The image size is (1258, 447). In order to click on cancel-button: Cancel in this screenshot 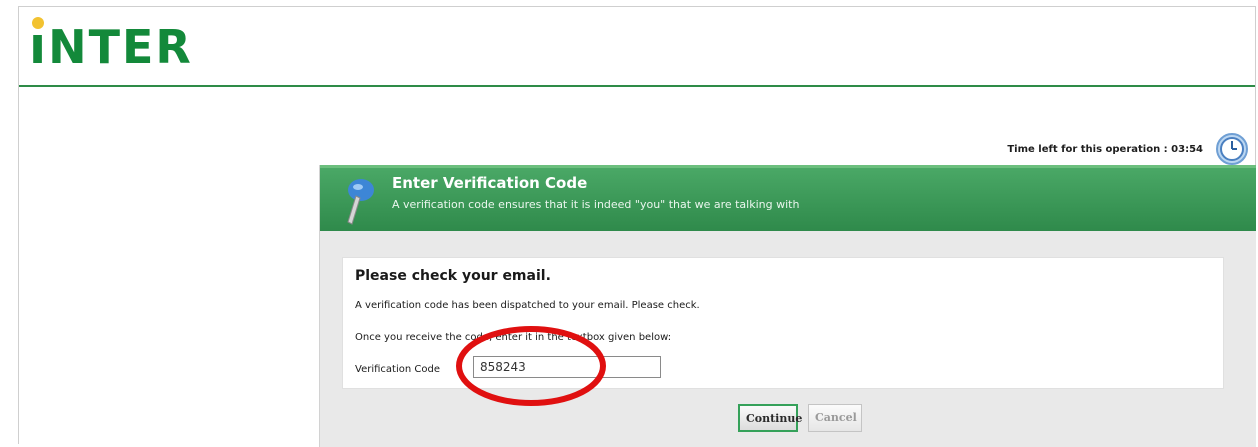, I will do `click(835, 418)`.